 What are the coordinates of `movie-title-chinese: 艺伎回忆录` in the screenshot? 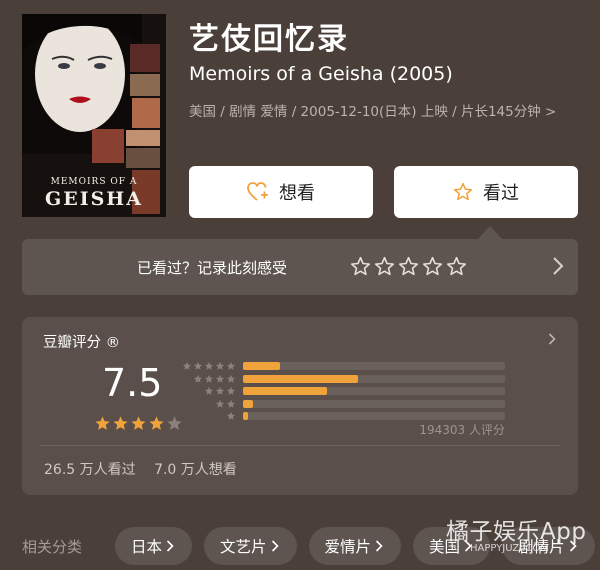 It's located at (269, 39).